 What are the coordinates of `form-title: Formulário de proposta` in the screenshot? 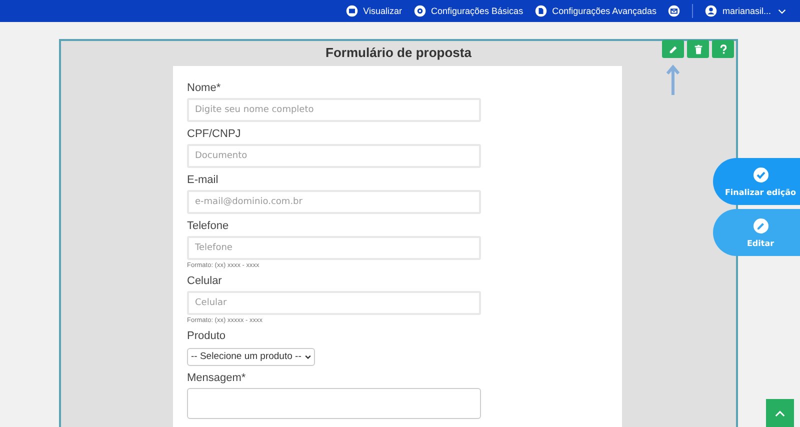 It's located at (399, 52).